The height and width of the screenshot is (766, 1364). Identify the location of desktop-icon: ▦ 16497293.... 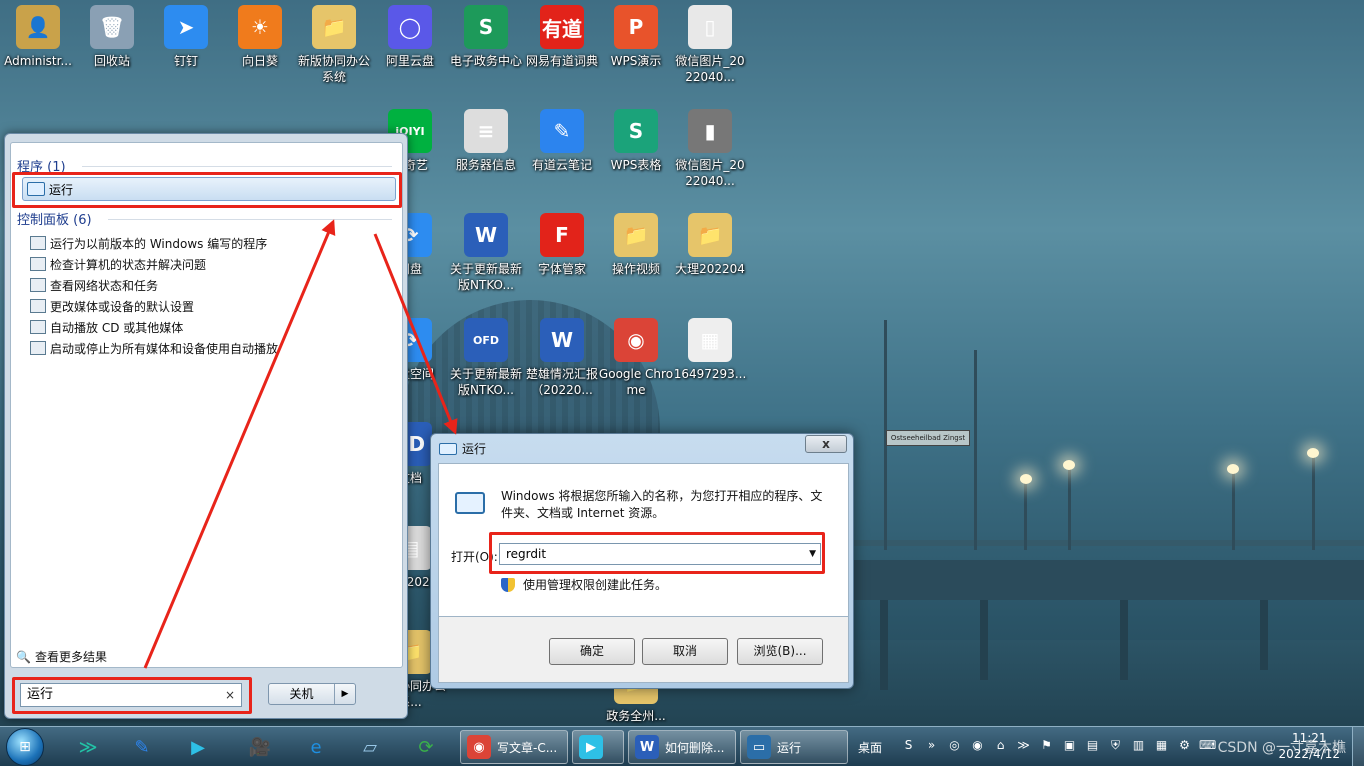
(710, 350).